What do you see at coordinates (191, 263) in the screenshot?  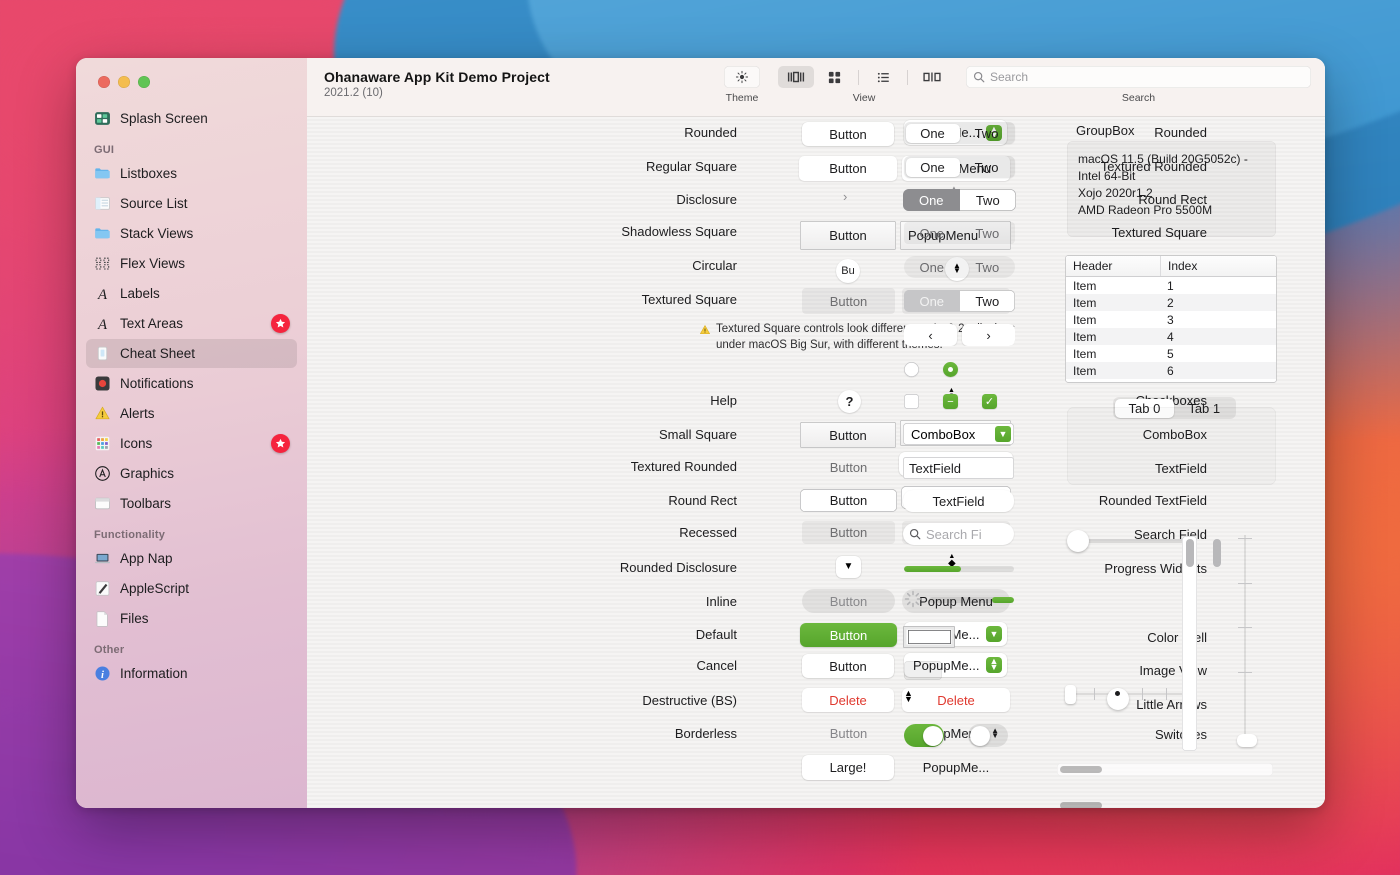 I see `sidebar-item-flex-views: Flex Views` at bounding box center [191, 263].